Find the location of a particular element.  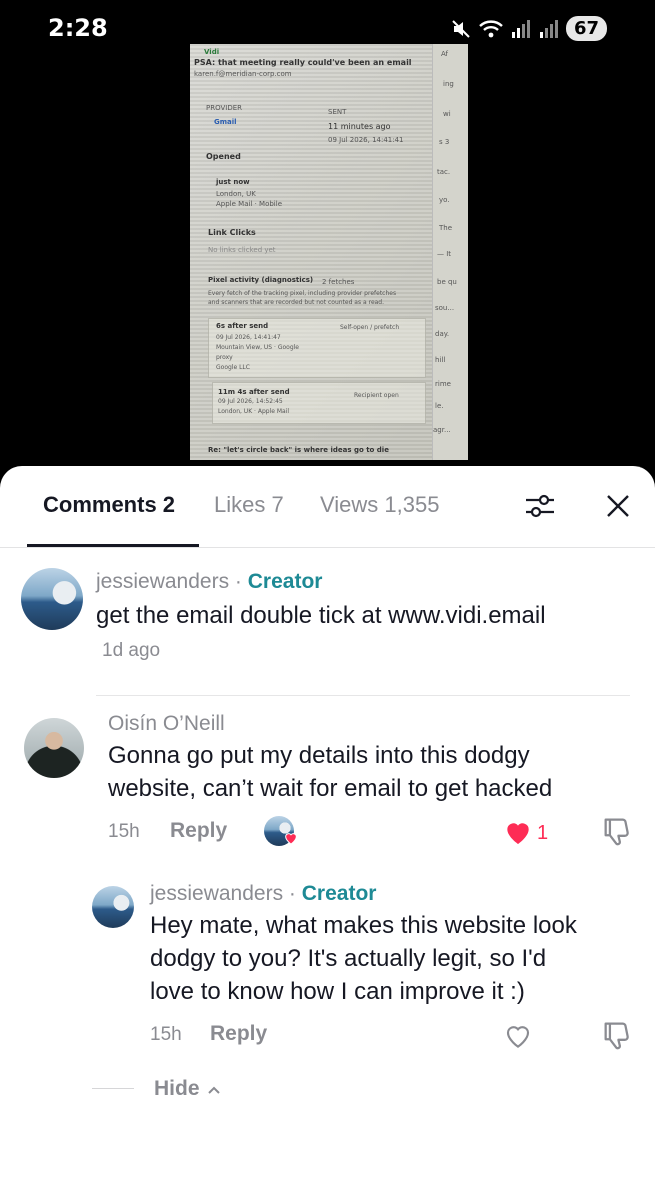

email-recipient: karen.f@meridian-corp.com is located at coordinates (243, 74).